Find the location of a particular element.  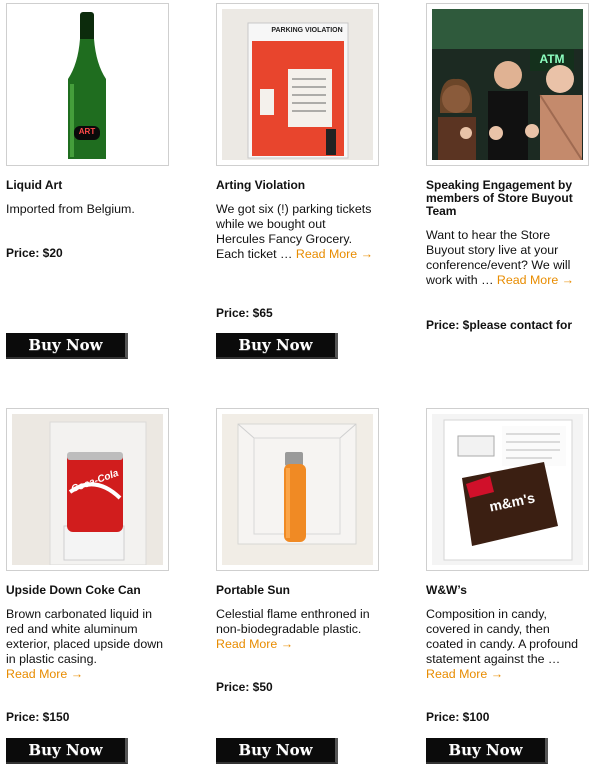

product-description: Imported from Belgium. is located at coordinates (86, 209).